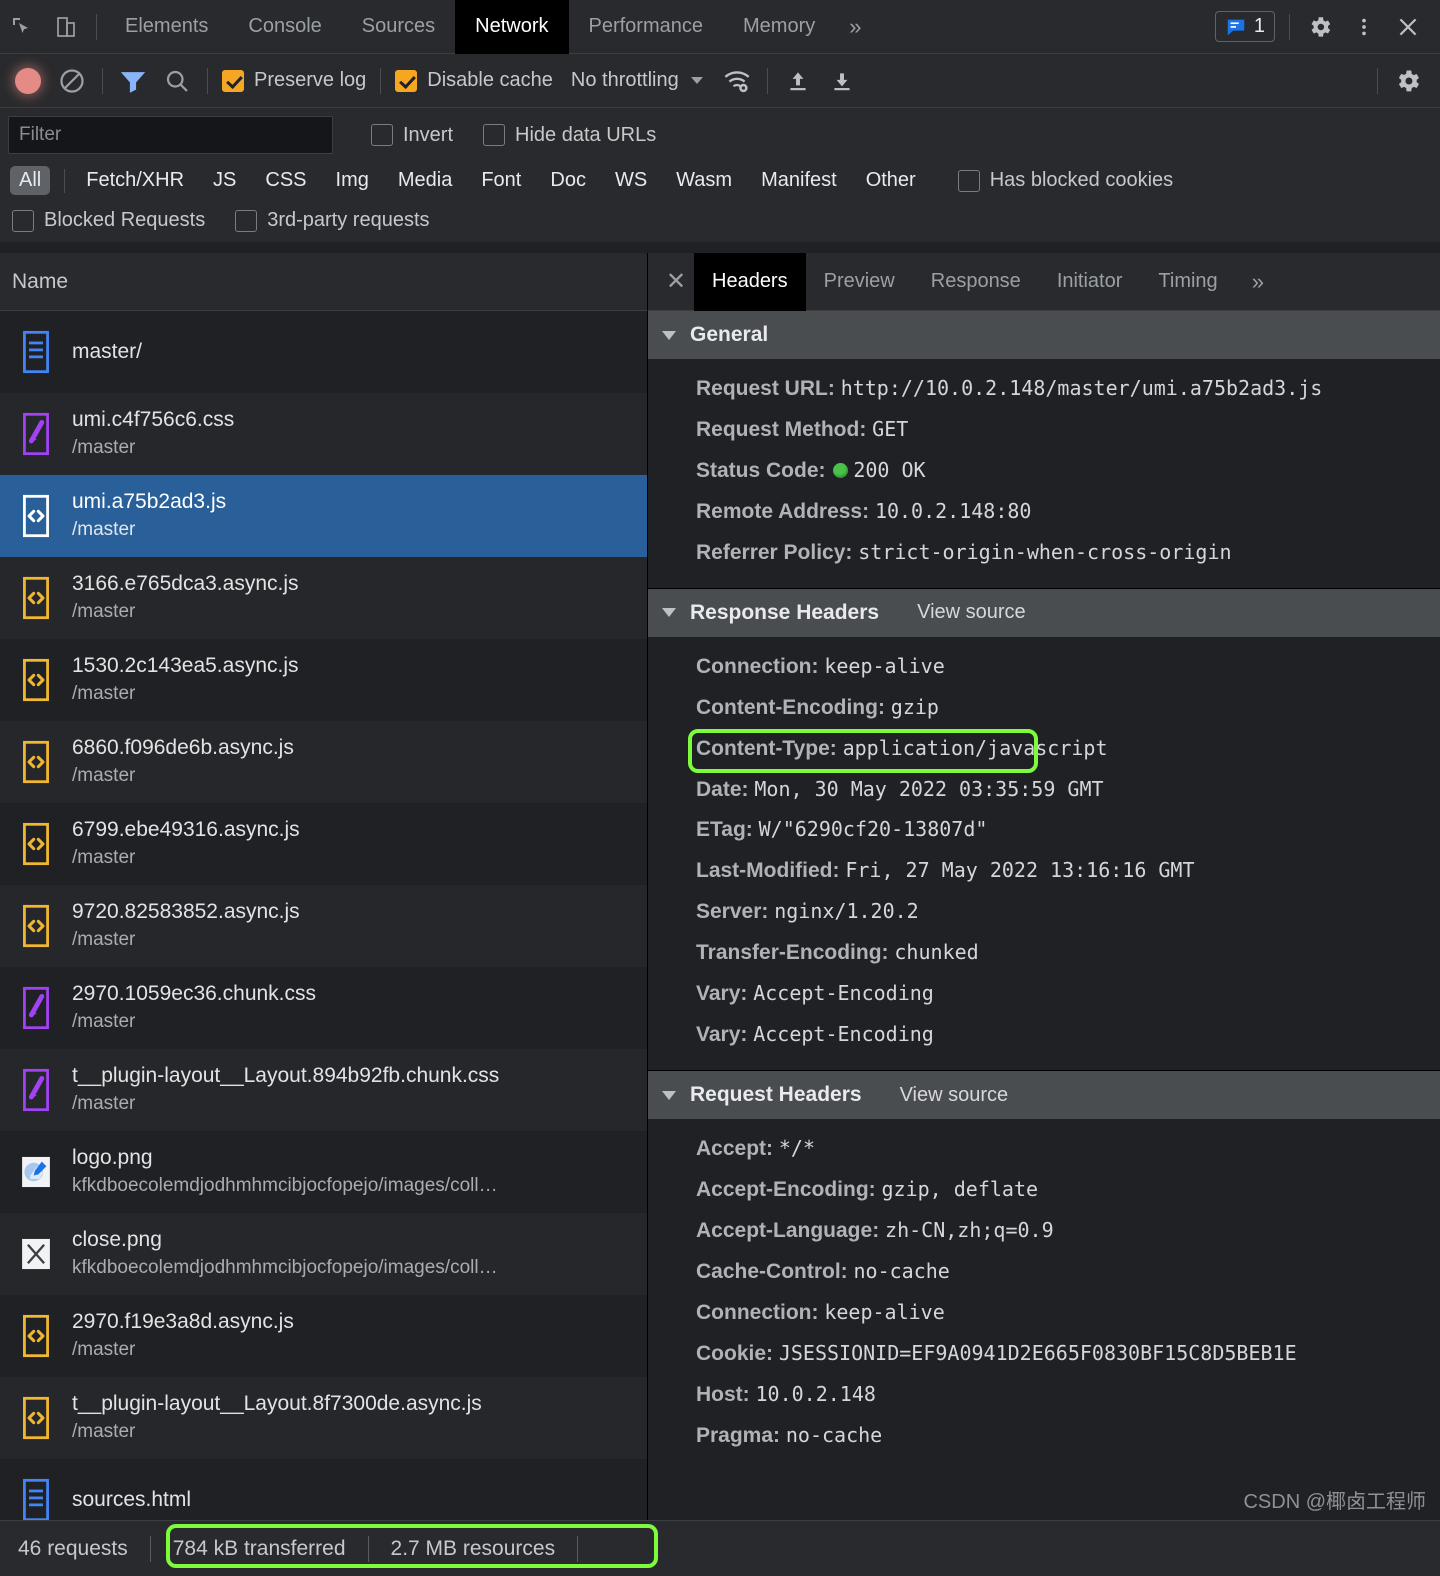 The height and width of the screenshot is (1576, 1440). I want to click on tab-performance: Performance, so click(646, 27).